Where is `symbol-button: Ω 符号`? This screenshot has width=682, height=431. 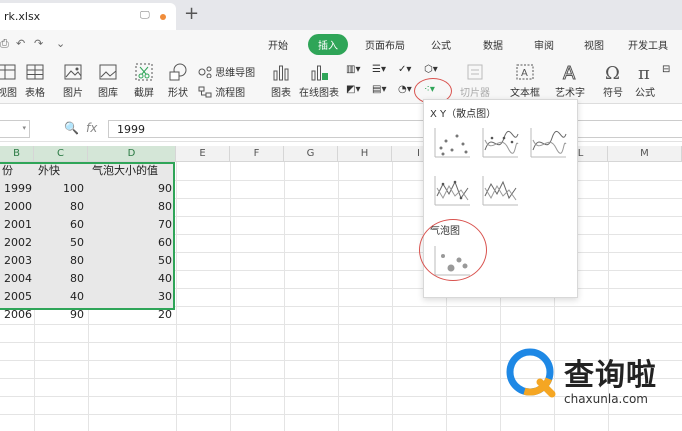 symbol-button: Ω 符号 is located at coordinates (613, 80).